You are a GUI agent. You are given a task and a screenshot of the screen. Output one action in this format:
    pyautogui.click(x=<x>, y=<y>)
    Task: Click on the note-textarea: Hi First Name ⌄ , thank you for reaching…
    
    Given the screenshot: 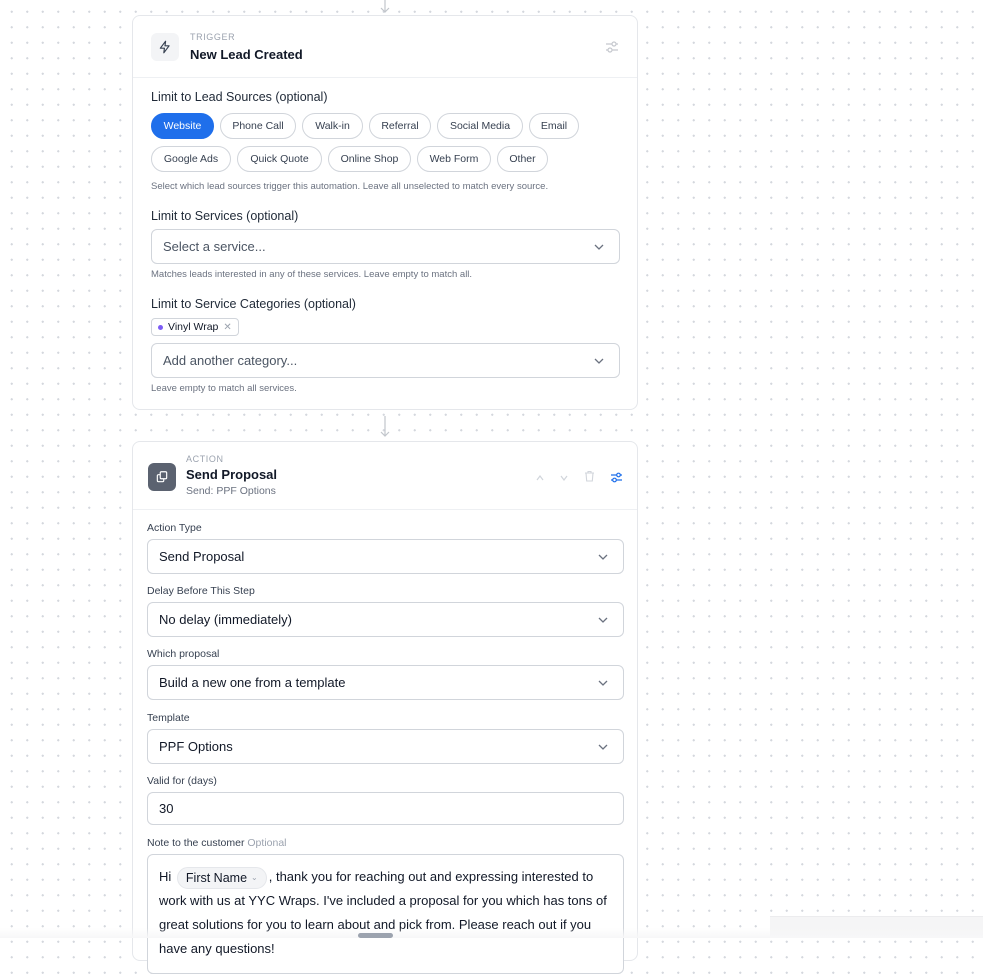 What is the action you would take?
    pyautogui.click(x=385, y=914)
    